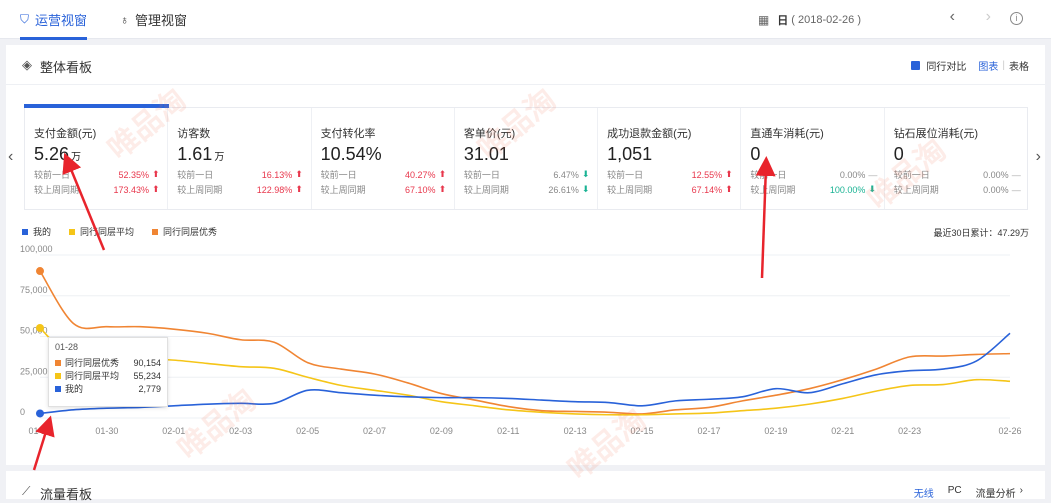 The width and height of the screenshot is (1051, 503). Describe the element at coordinates (420, 174) in the screenshot. I see `compare-percent: 40.27%` at that location.